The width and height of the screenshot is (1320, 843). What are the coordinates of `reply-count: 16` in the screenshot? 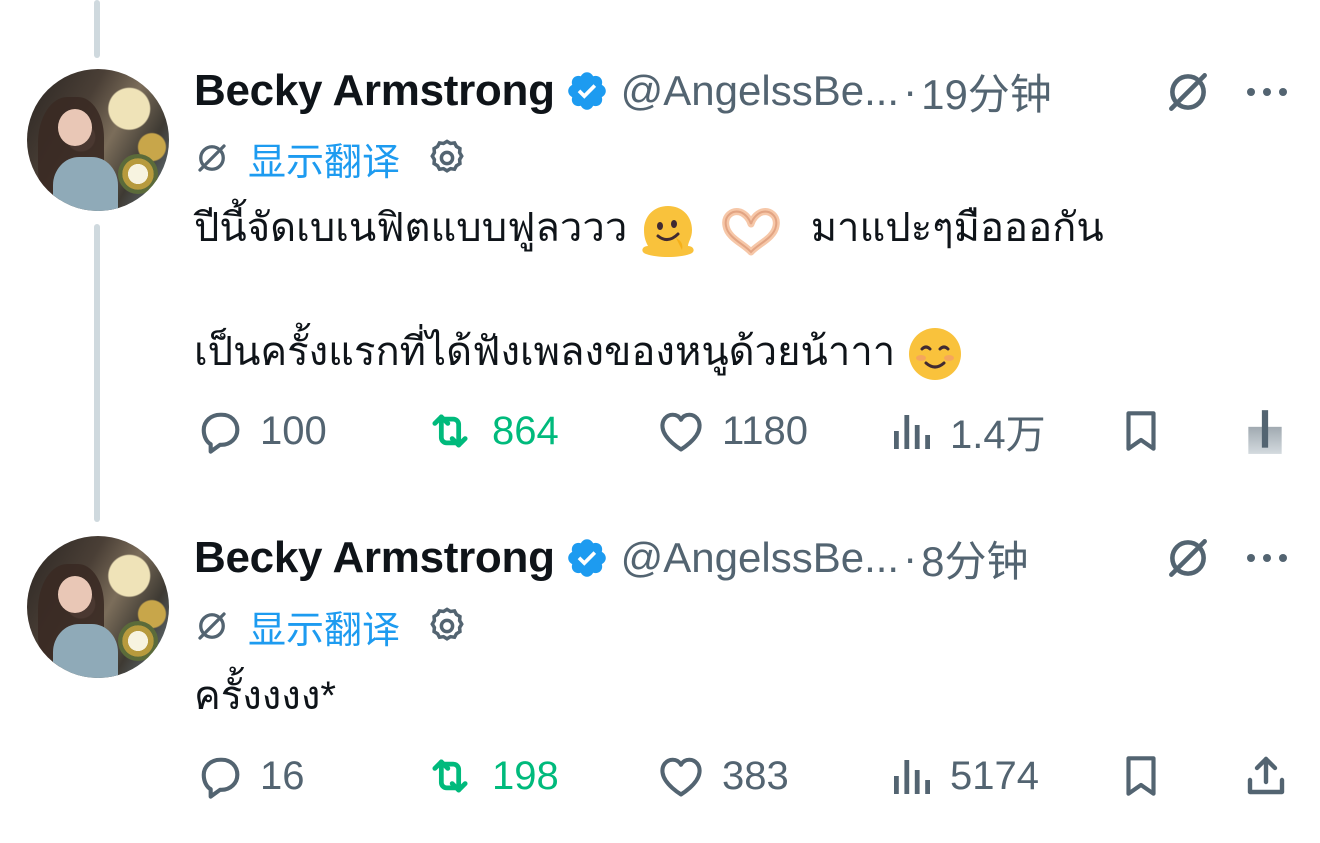 It's located at (282, 775).